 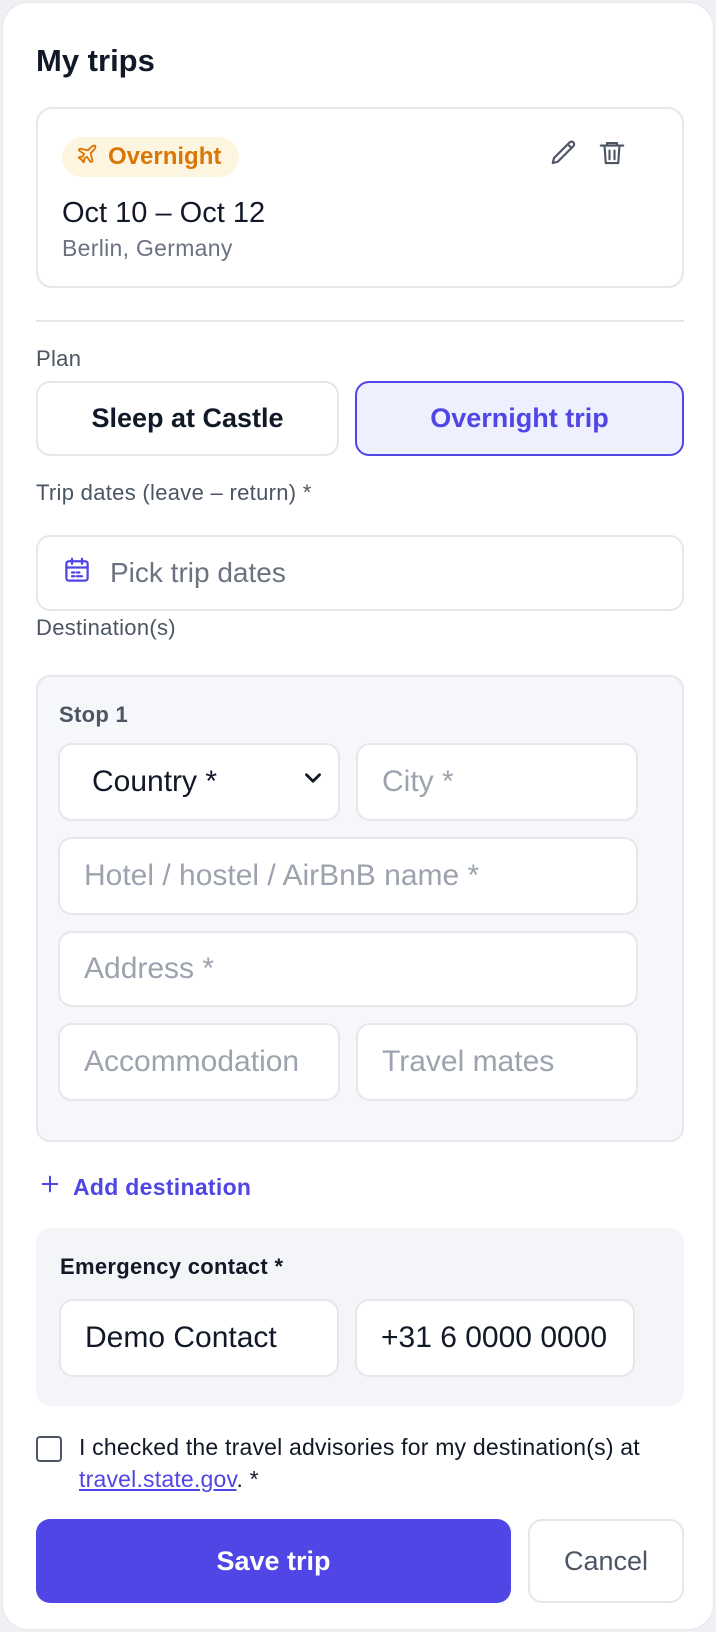 What do you see at coordinates (95, 60) in the screenshot?
I see `page-title: My trips` at bounding box center [95, 60].